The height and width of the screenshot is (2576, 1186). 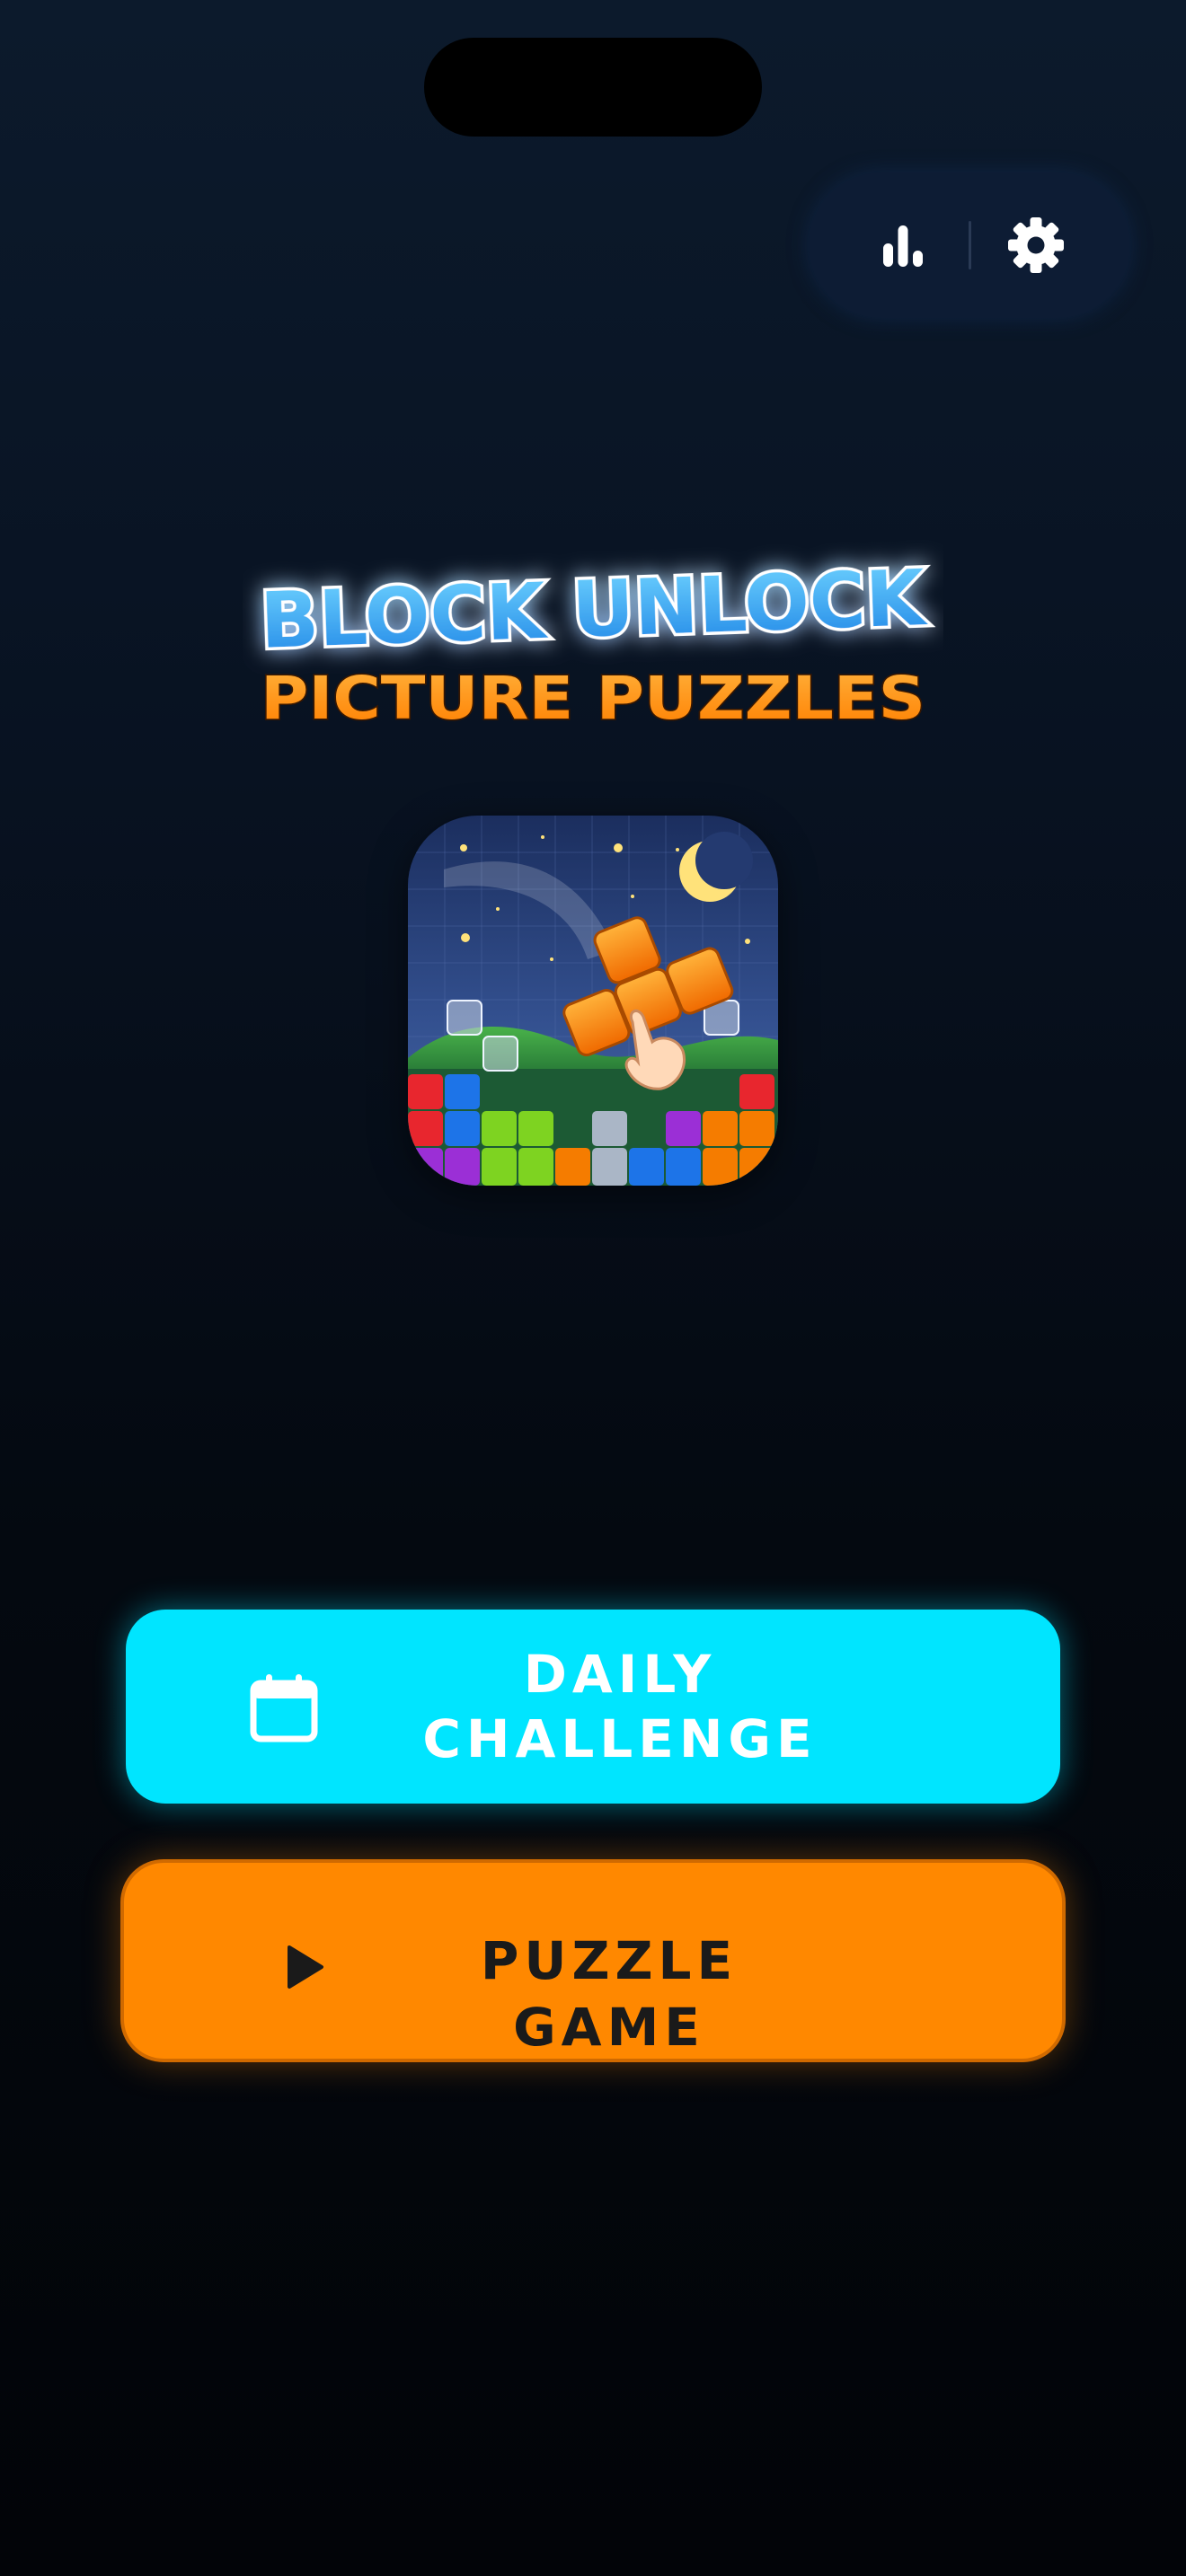 What do you see at coordinates (620, 1706) in the screenshot?
I see `daily-challenge-label: DAILY CHALLENGE` at bounding box center [620, 1706].